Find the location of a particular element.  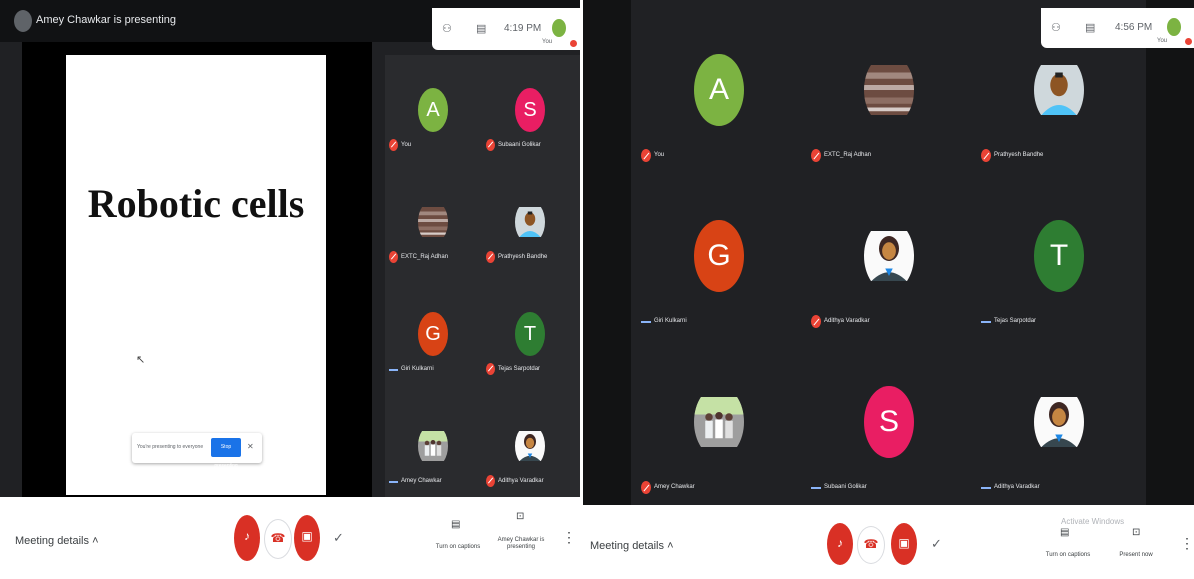

meeting-details-label: Meeting details is located at coordinates (52, 541).